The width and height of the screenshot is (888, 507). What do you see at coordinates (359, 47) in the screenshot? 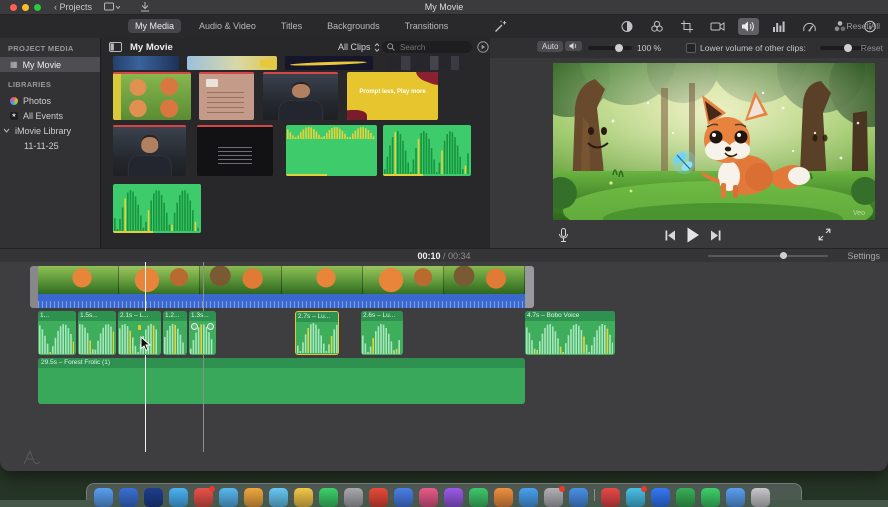
I see `all-clips-filter: All Clips` at bounding box center [359, 47].